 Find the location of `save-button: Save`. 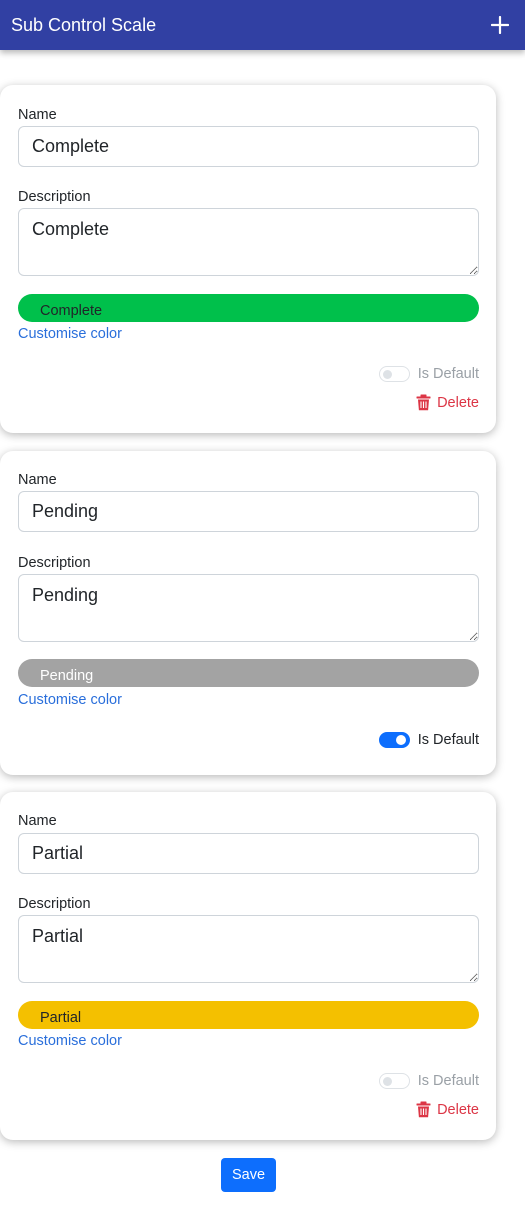

save-button: Save is located at coordinates (248, 1175).